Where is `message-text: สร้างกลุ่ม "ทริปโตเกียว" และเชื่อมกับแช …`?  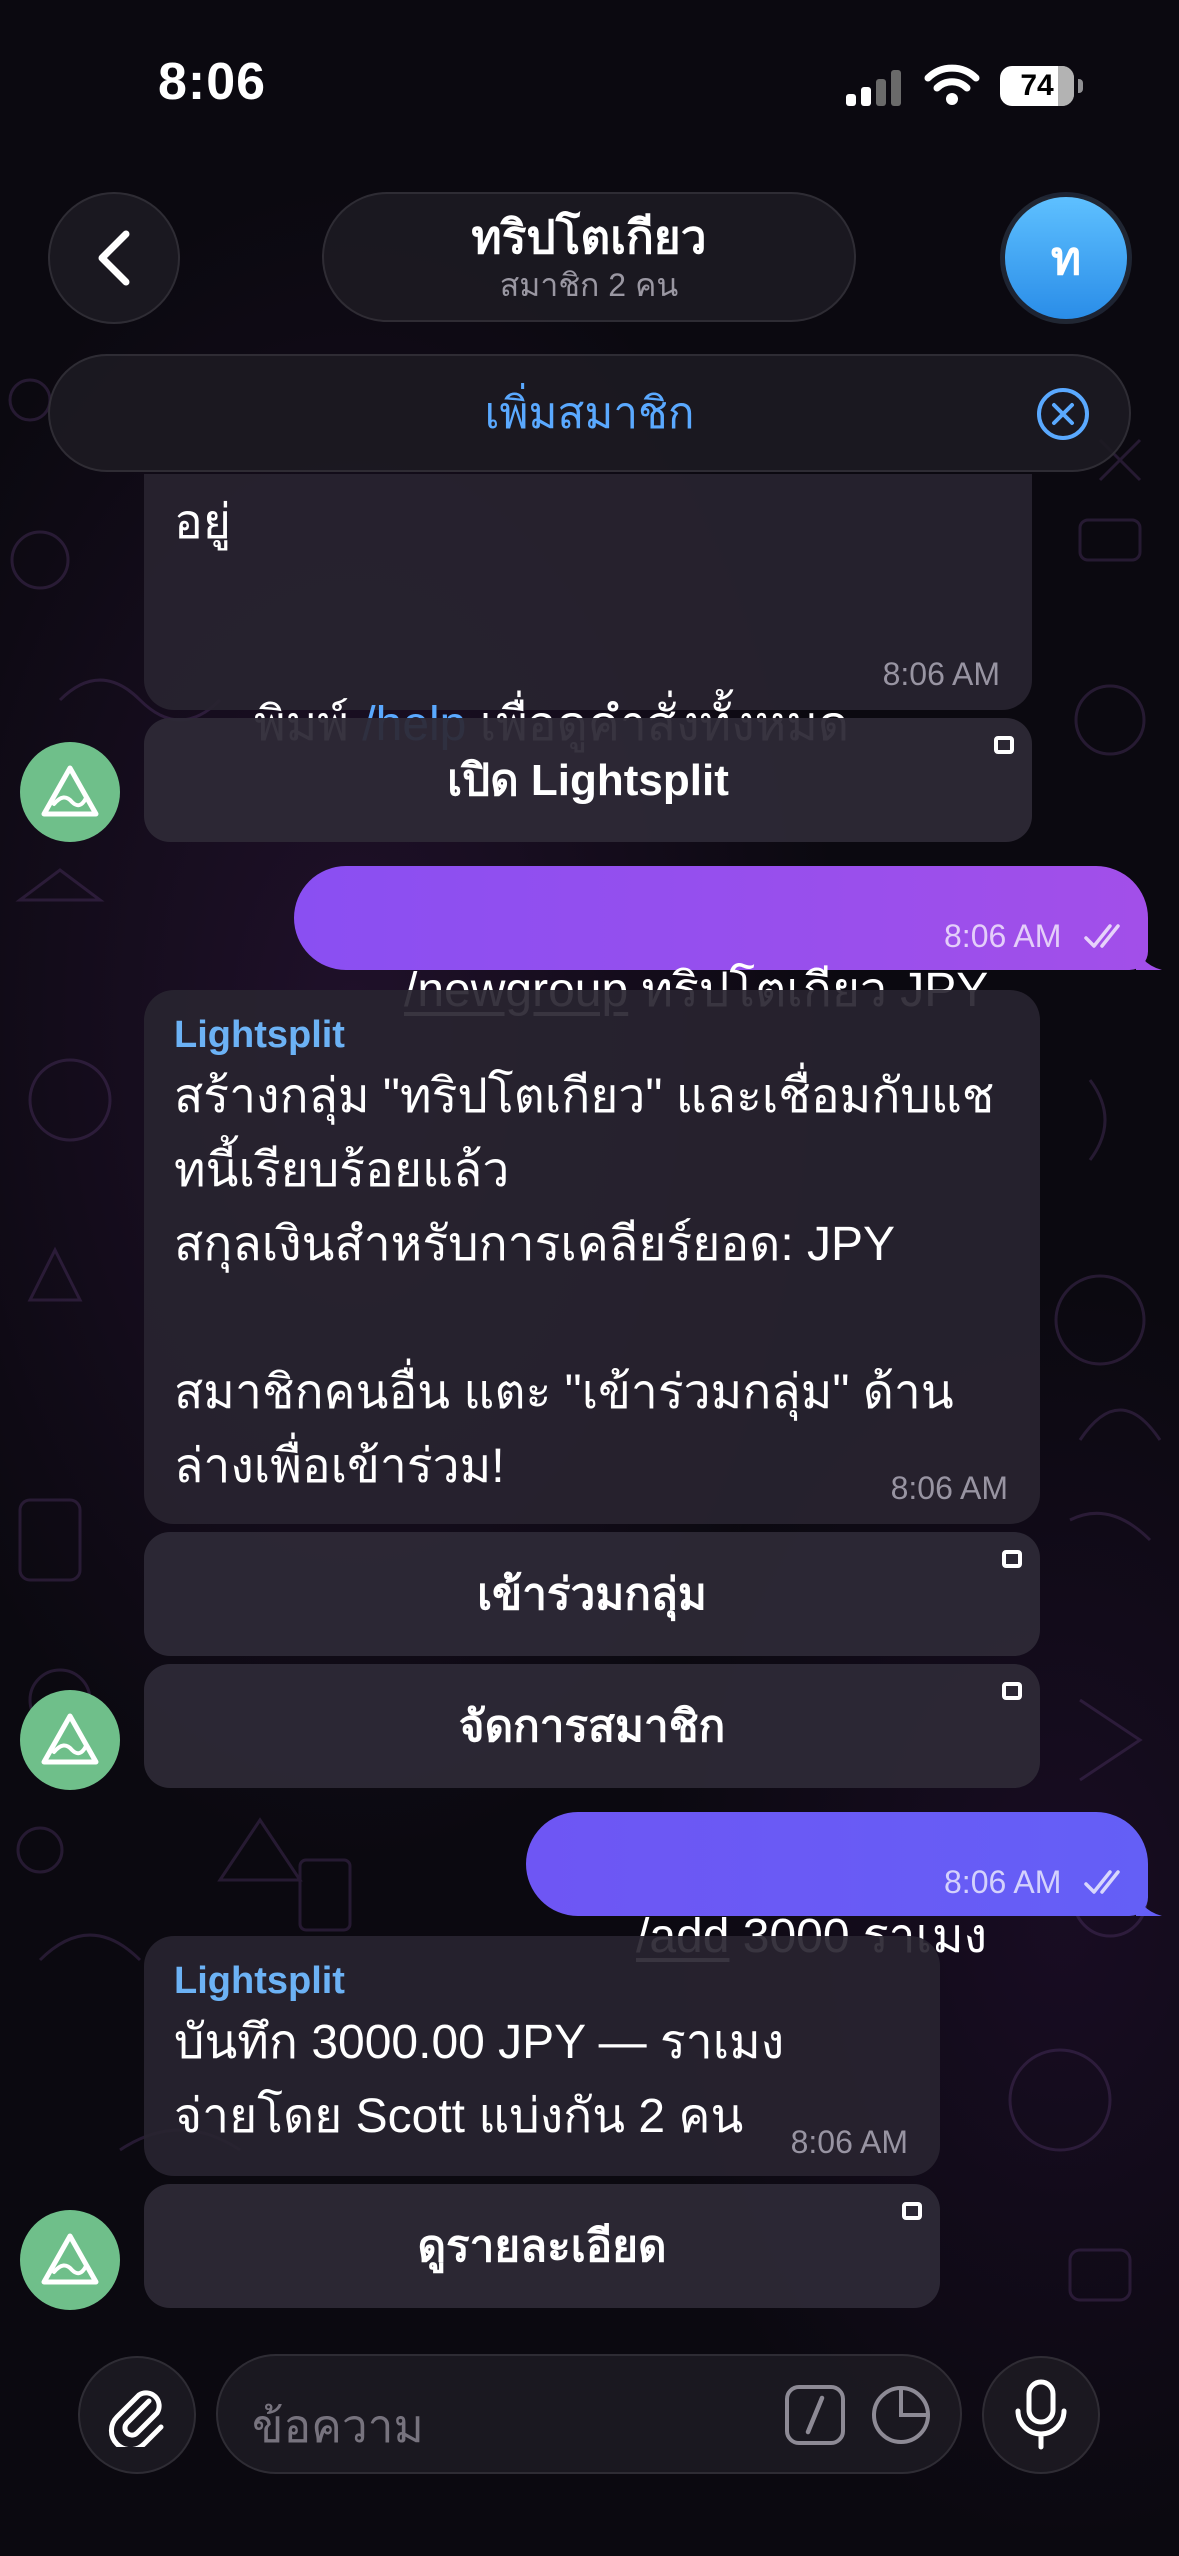 message-text: สร้างกลุ่ม "ทริปโตเกียว" และเชื่อมกับแช … is located at coordinates (584, 1281).